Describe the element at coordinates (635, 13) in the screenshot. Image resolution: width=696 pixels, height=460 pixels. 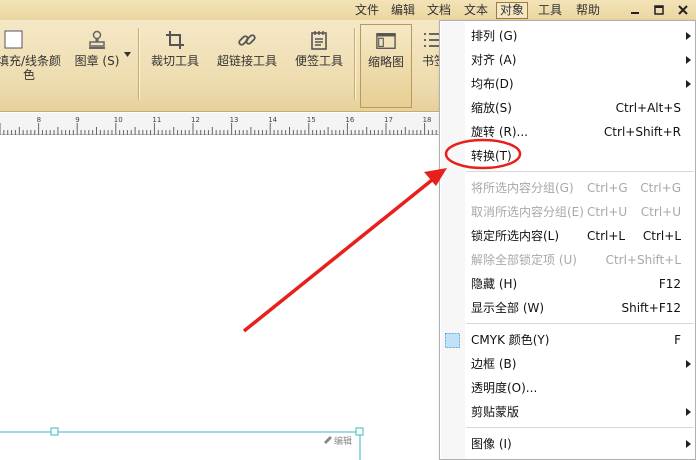
I see `minimize-icon` at that location.